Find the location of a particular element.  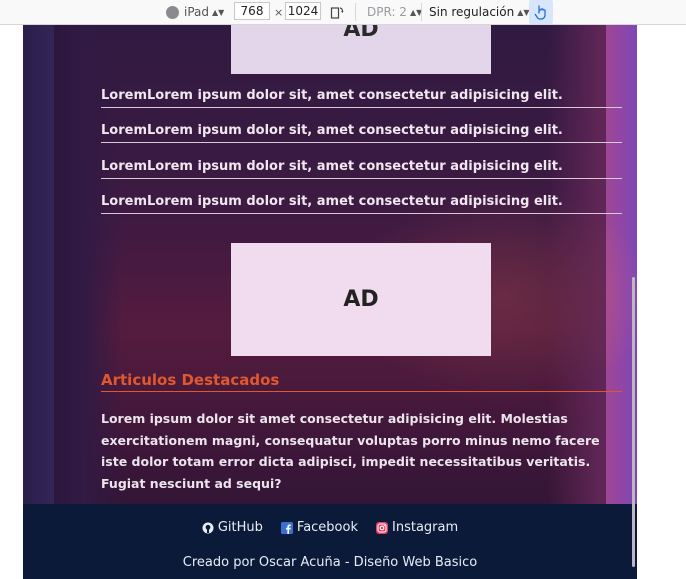

throttling-label: Sin regulación is located at coordinates (472, 12).